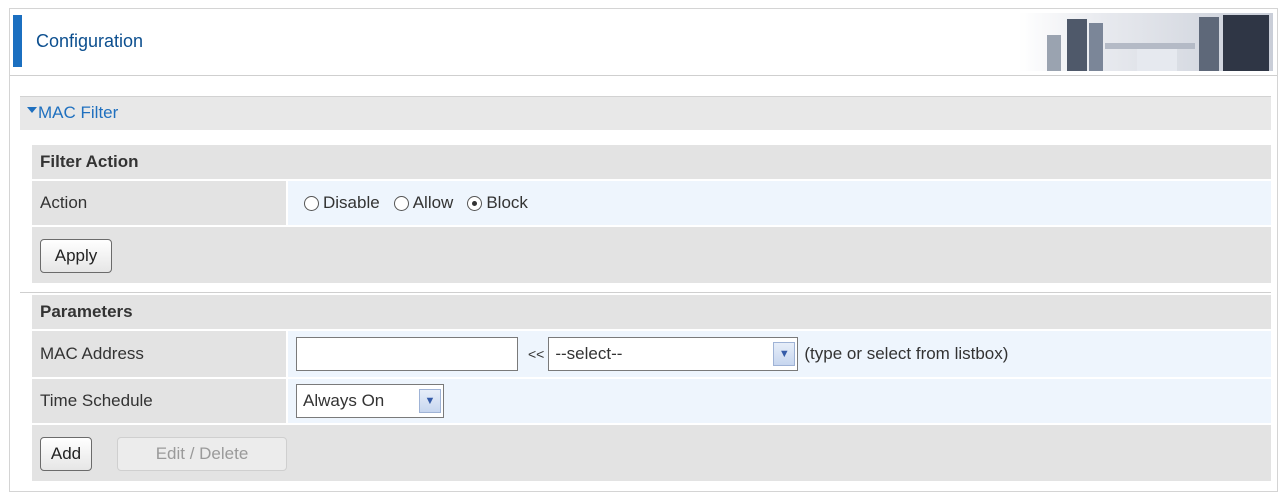 Image resolution: width=1287 pixels, height=500 pixels. What do you see at coordinates (159, 203) in the screenshot?
I see `action-label: Action` at bounding box center [159, 203].